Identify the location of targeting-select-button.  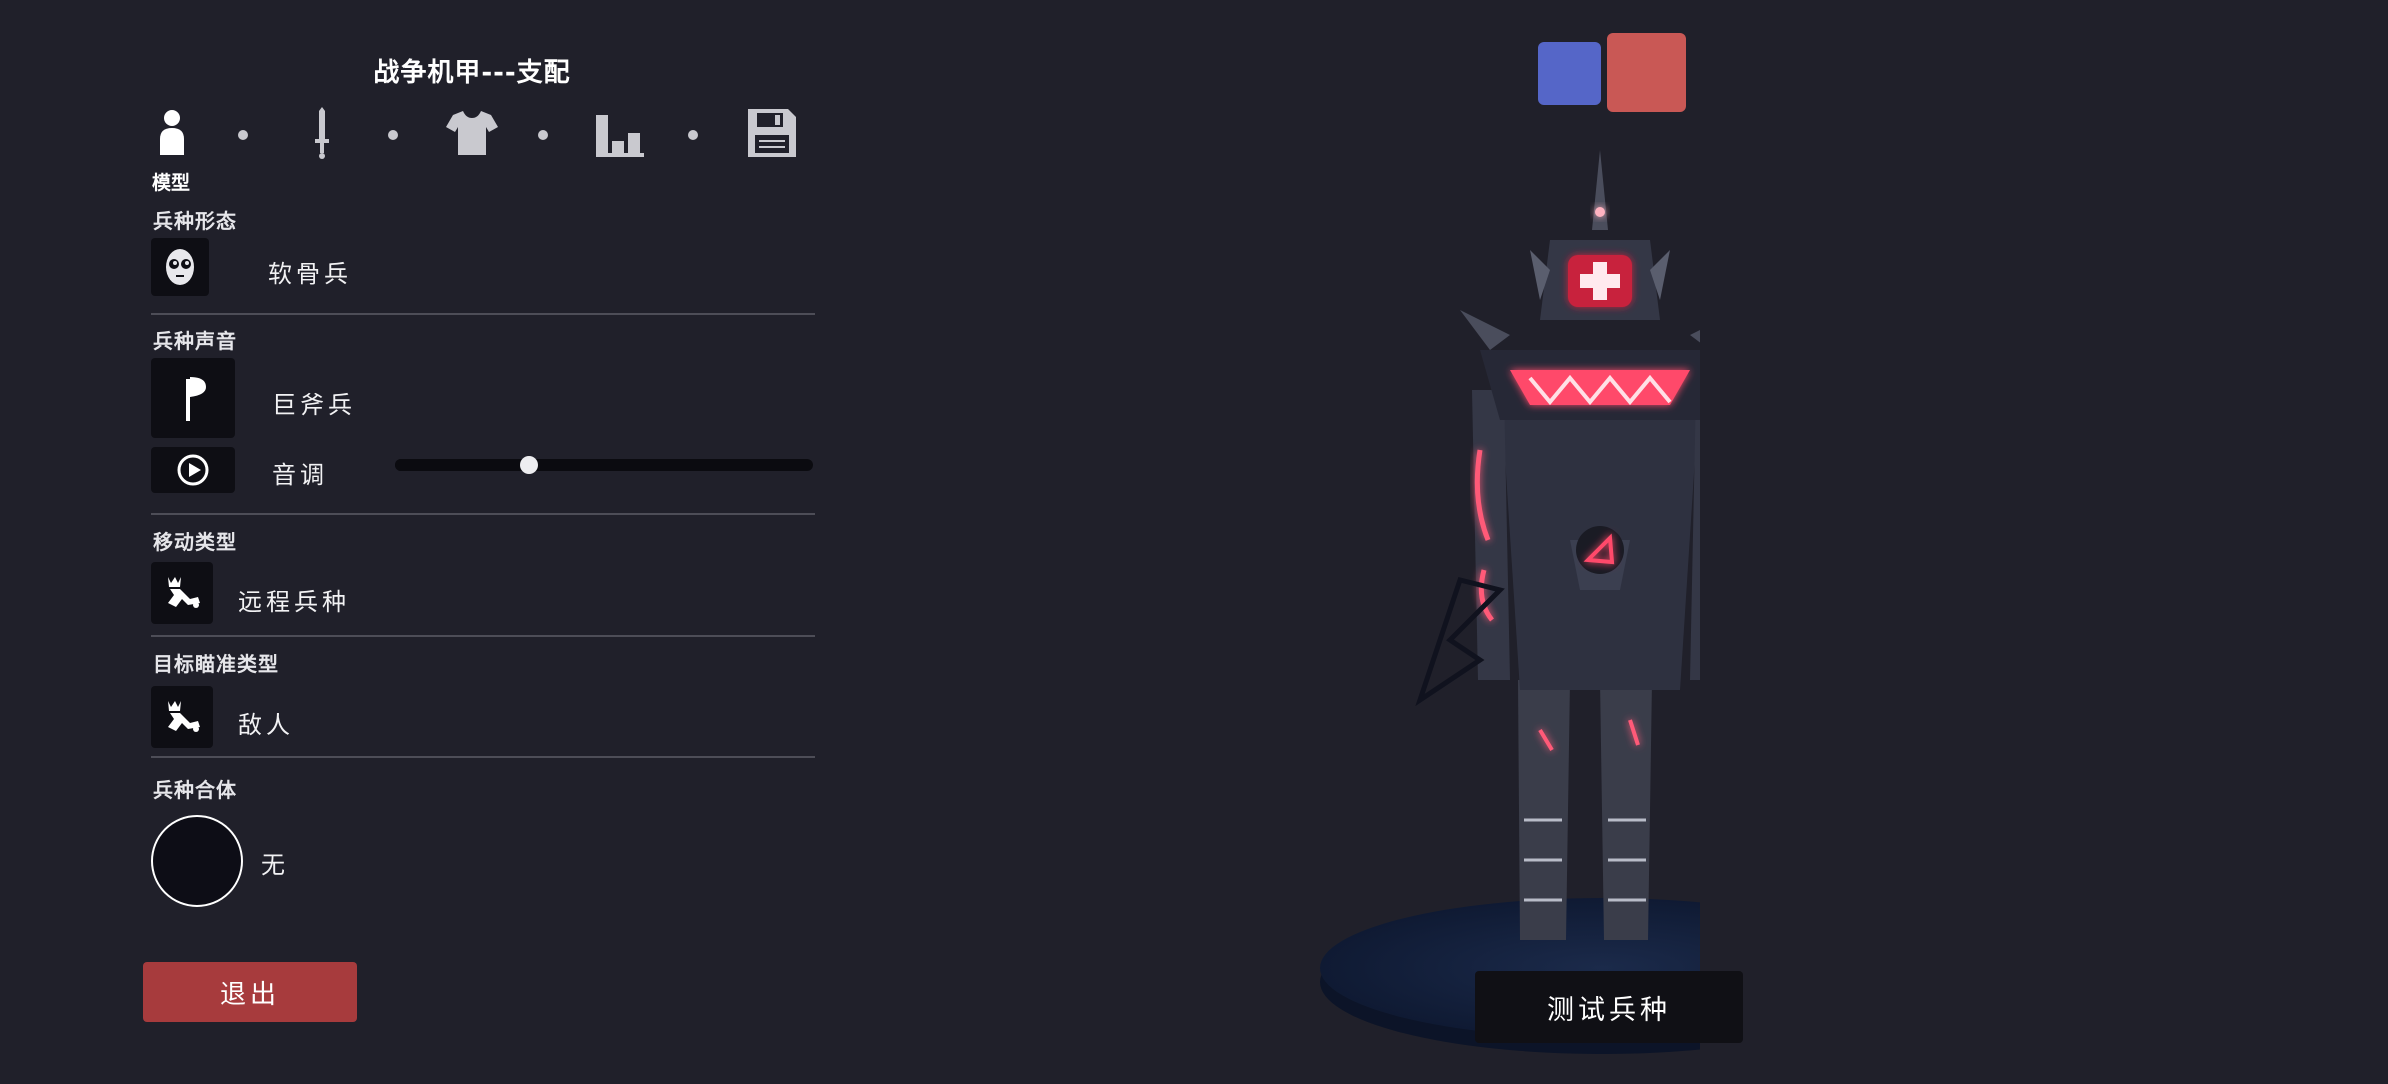
(182, 717).